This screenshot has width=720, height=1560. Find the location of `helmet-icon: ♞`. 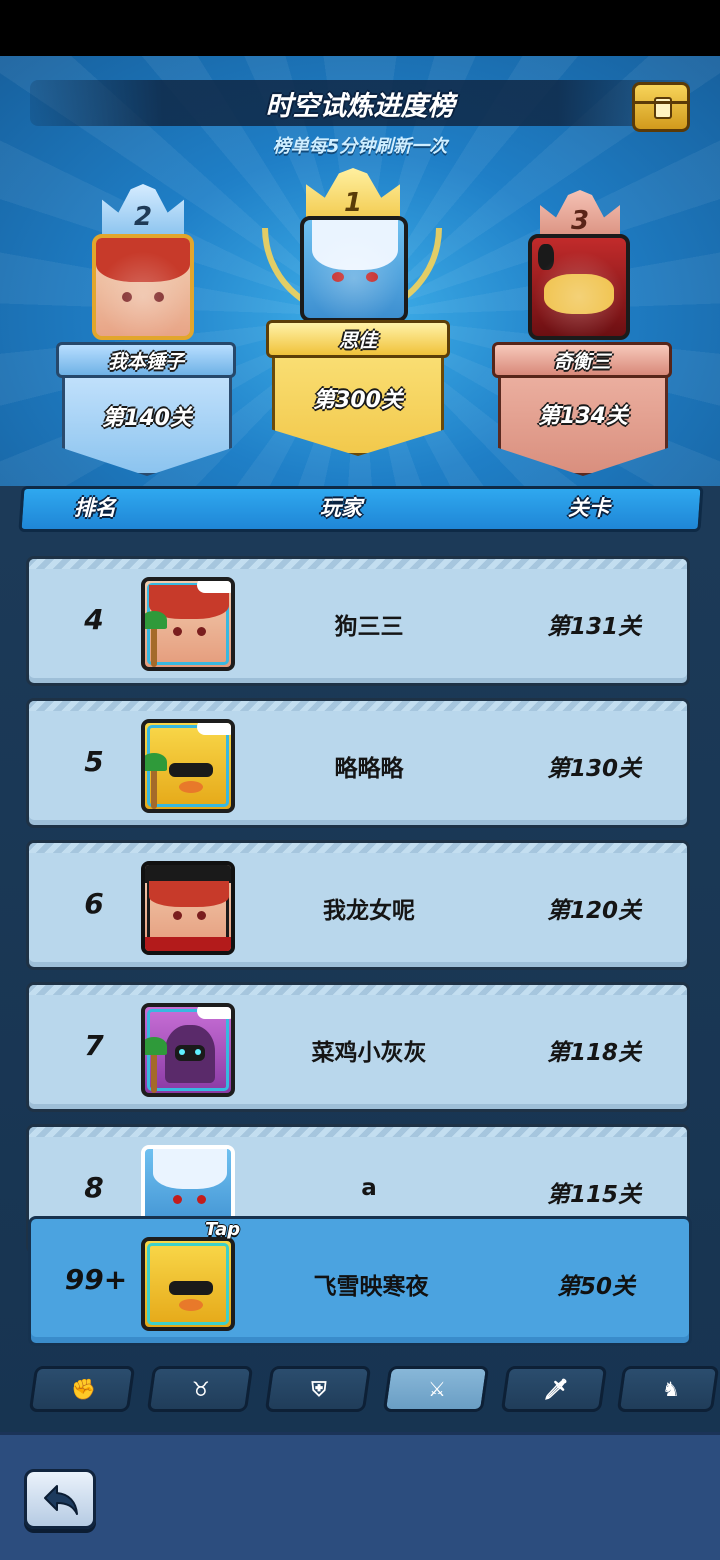

helmet-icon: ♞ is located at coordinates (671, 1389).